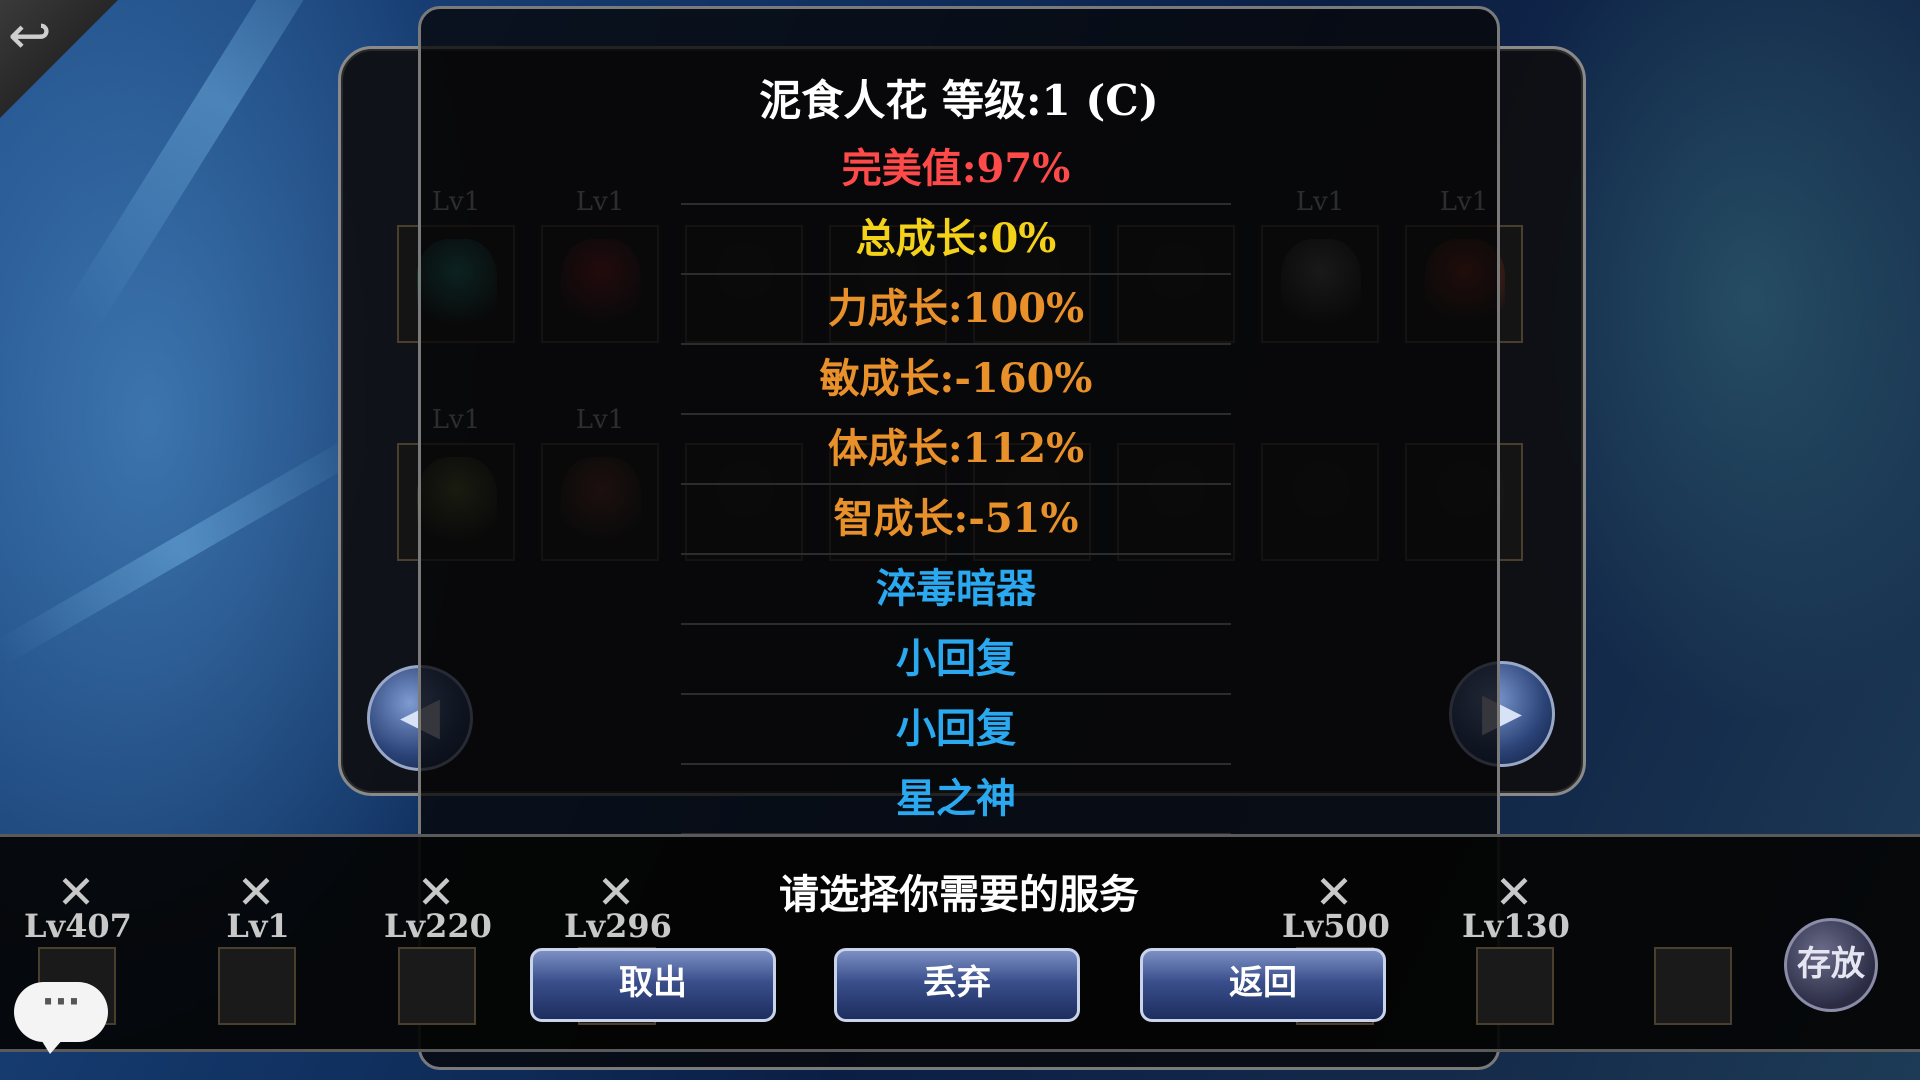 This screenshot has width=1920, height=1080. I want to click on discard-button: 丢弃, so click(957, 985).